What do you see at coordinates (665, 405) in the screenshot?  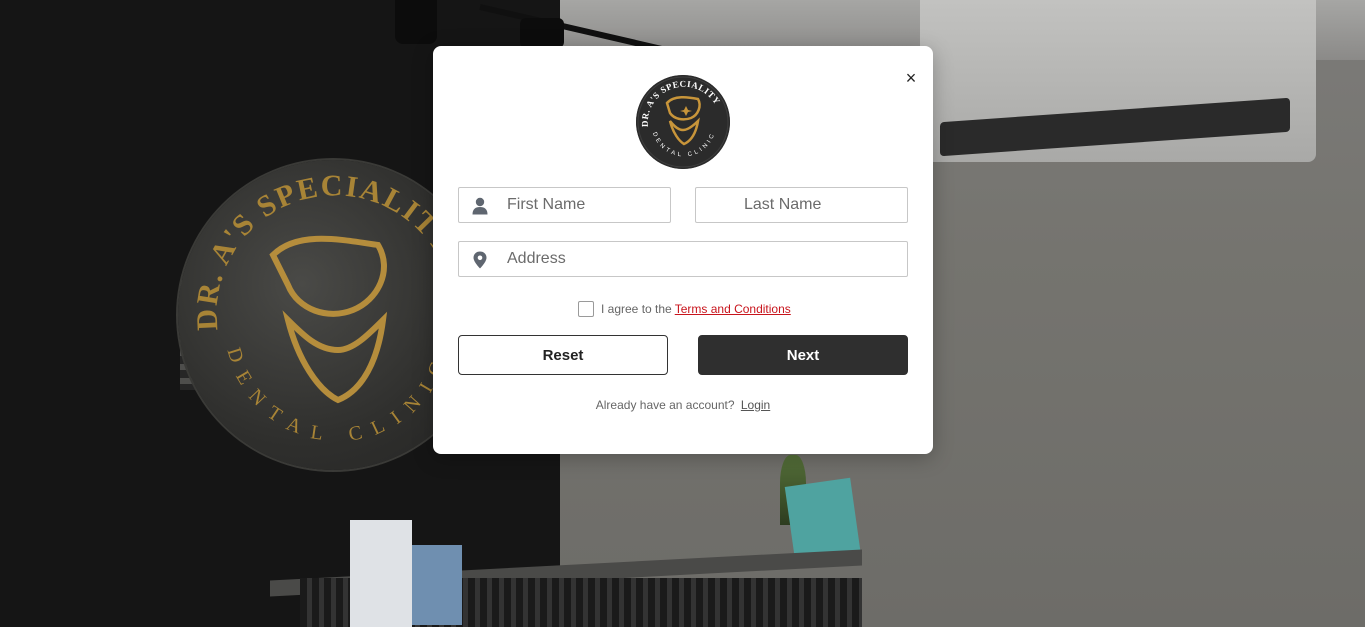 I see `login-prompt-text: Already have an account?` at bounding box center [665, 405].